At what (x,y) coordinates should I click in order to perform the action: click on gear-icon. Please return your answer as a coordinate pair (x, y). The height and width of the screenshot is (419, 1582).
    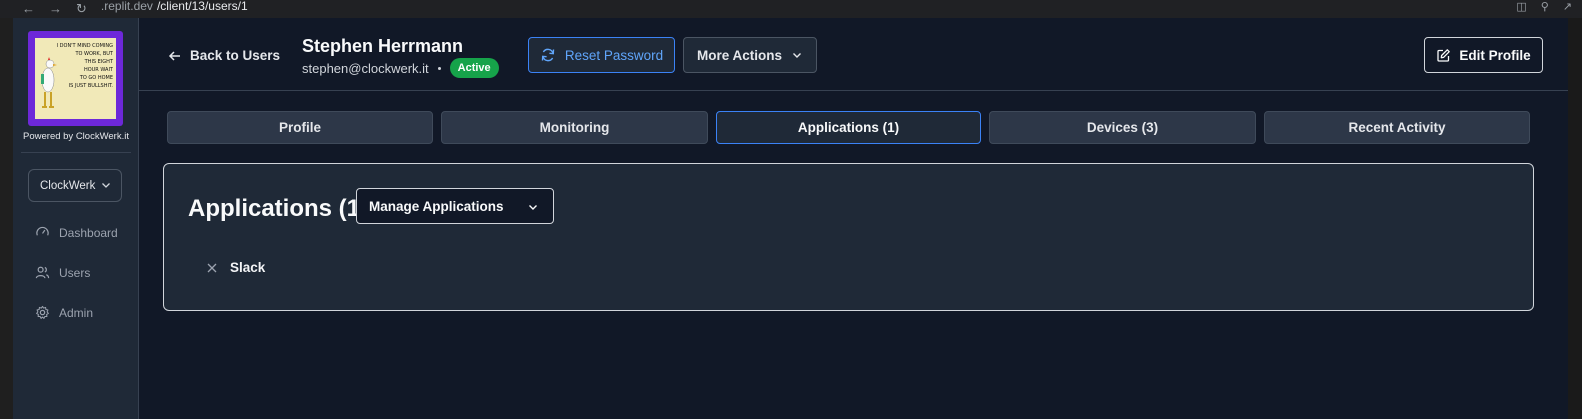
    Looking at the image, I should click on (42, 312).